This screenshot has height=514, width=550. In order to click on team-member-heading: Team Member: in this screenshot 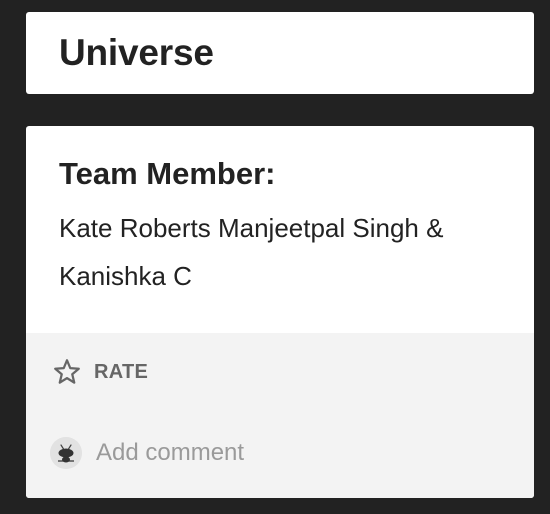, I will do `click(167, 173)`.